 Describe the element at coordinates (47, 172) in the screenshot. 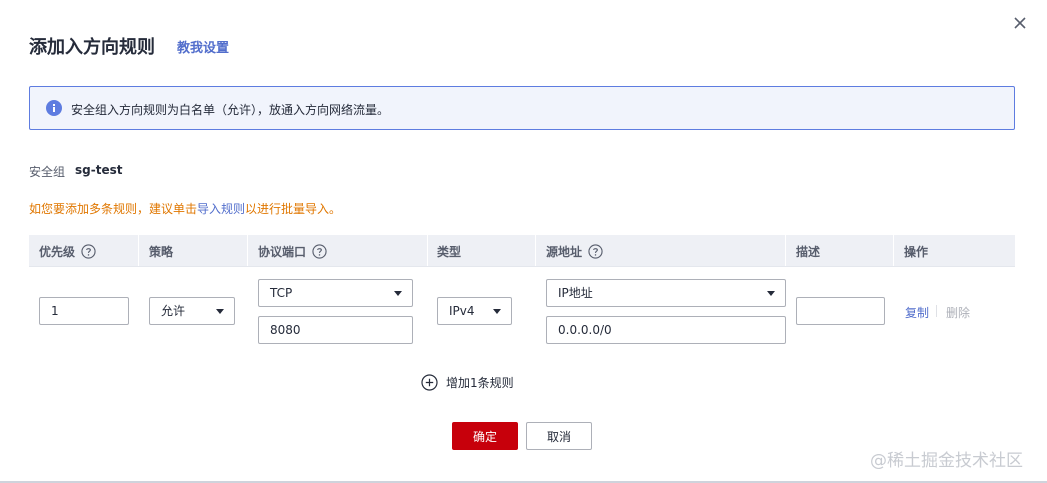

I see `security-group-label: 安全组` at that location.